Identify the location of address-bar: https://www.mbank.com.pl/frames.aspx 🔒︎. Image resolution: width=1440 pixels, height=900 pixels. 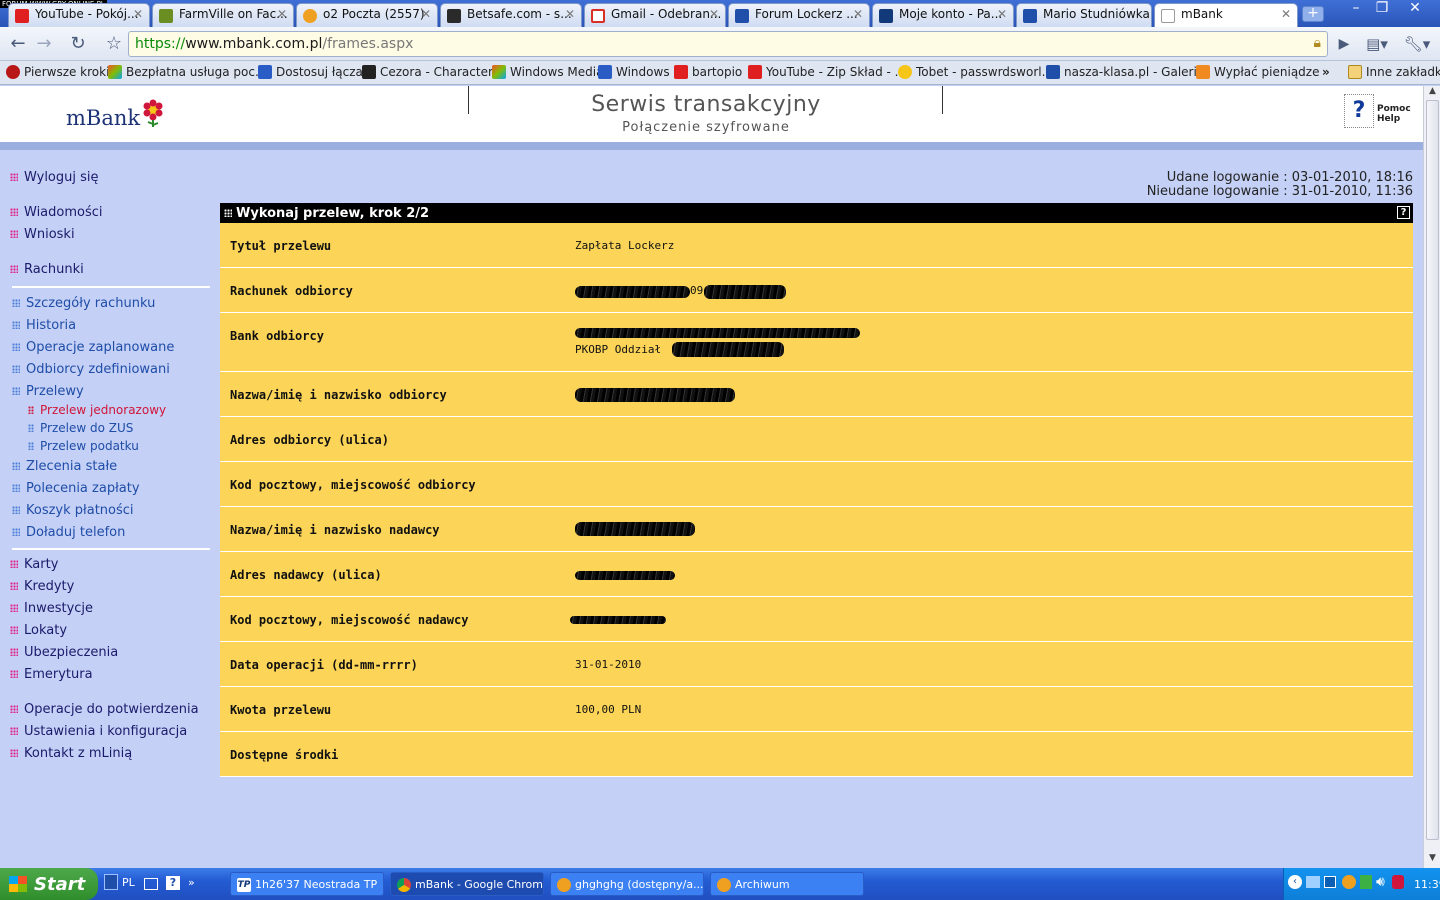
(728, 44).